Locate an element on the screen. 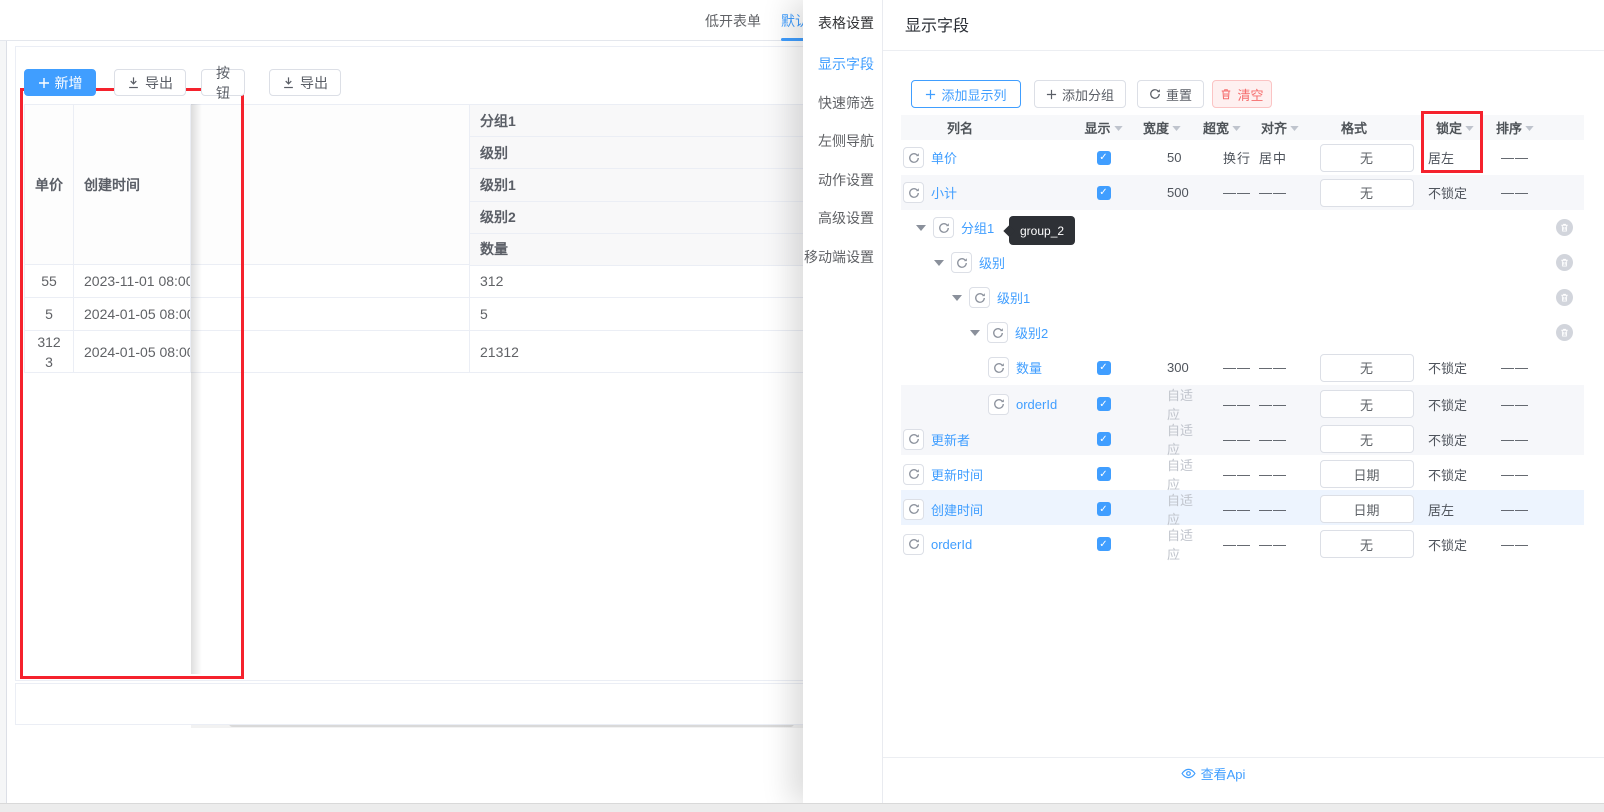  sidebar-item-5: 高级设置 is located at coordinates (846, 218).